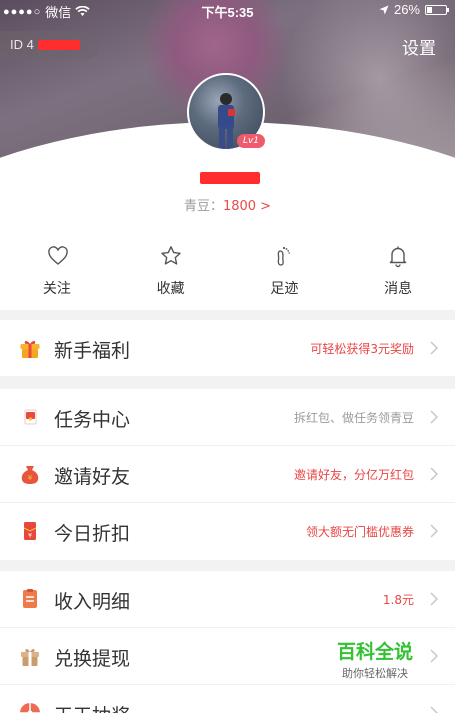  I want to click on username, so click(230, 179).